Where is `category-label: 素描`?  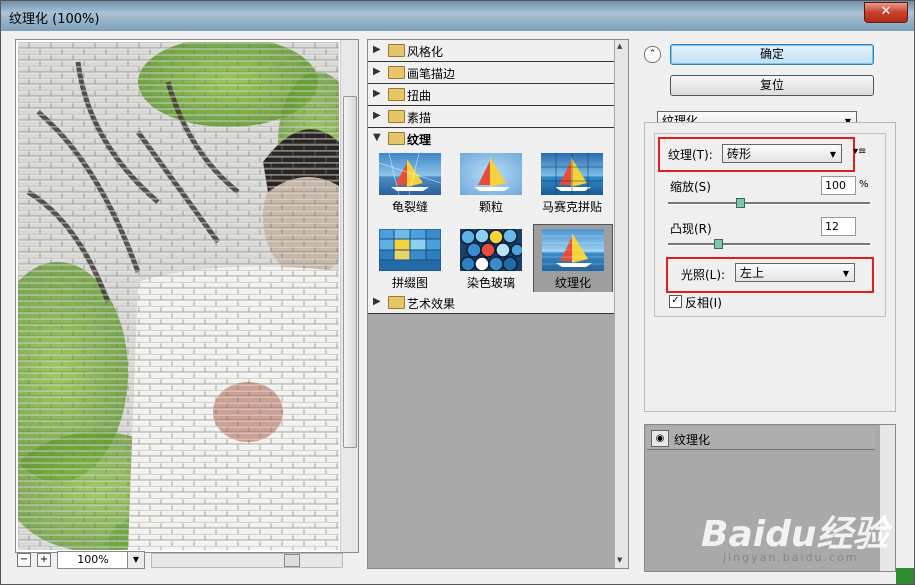
category-label: 素描 is located at coordinates (419, 118).